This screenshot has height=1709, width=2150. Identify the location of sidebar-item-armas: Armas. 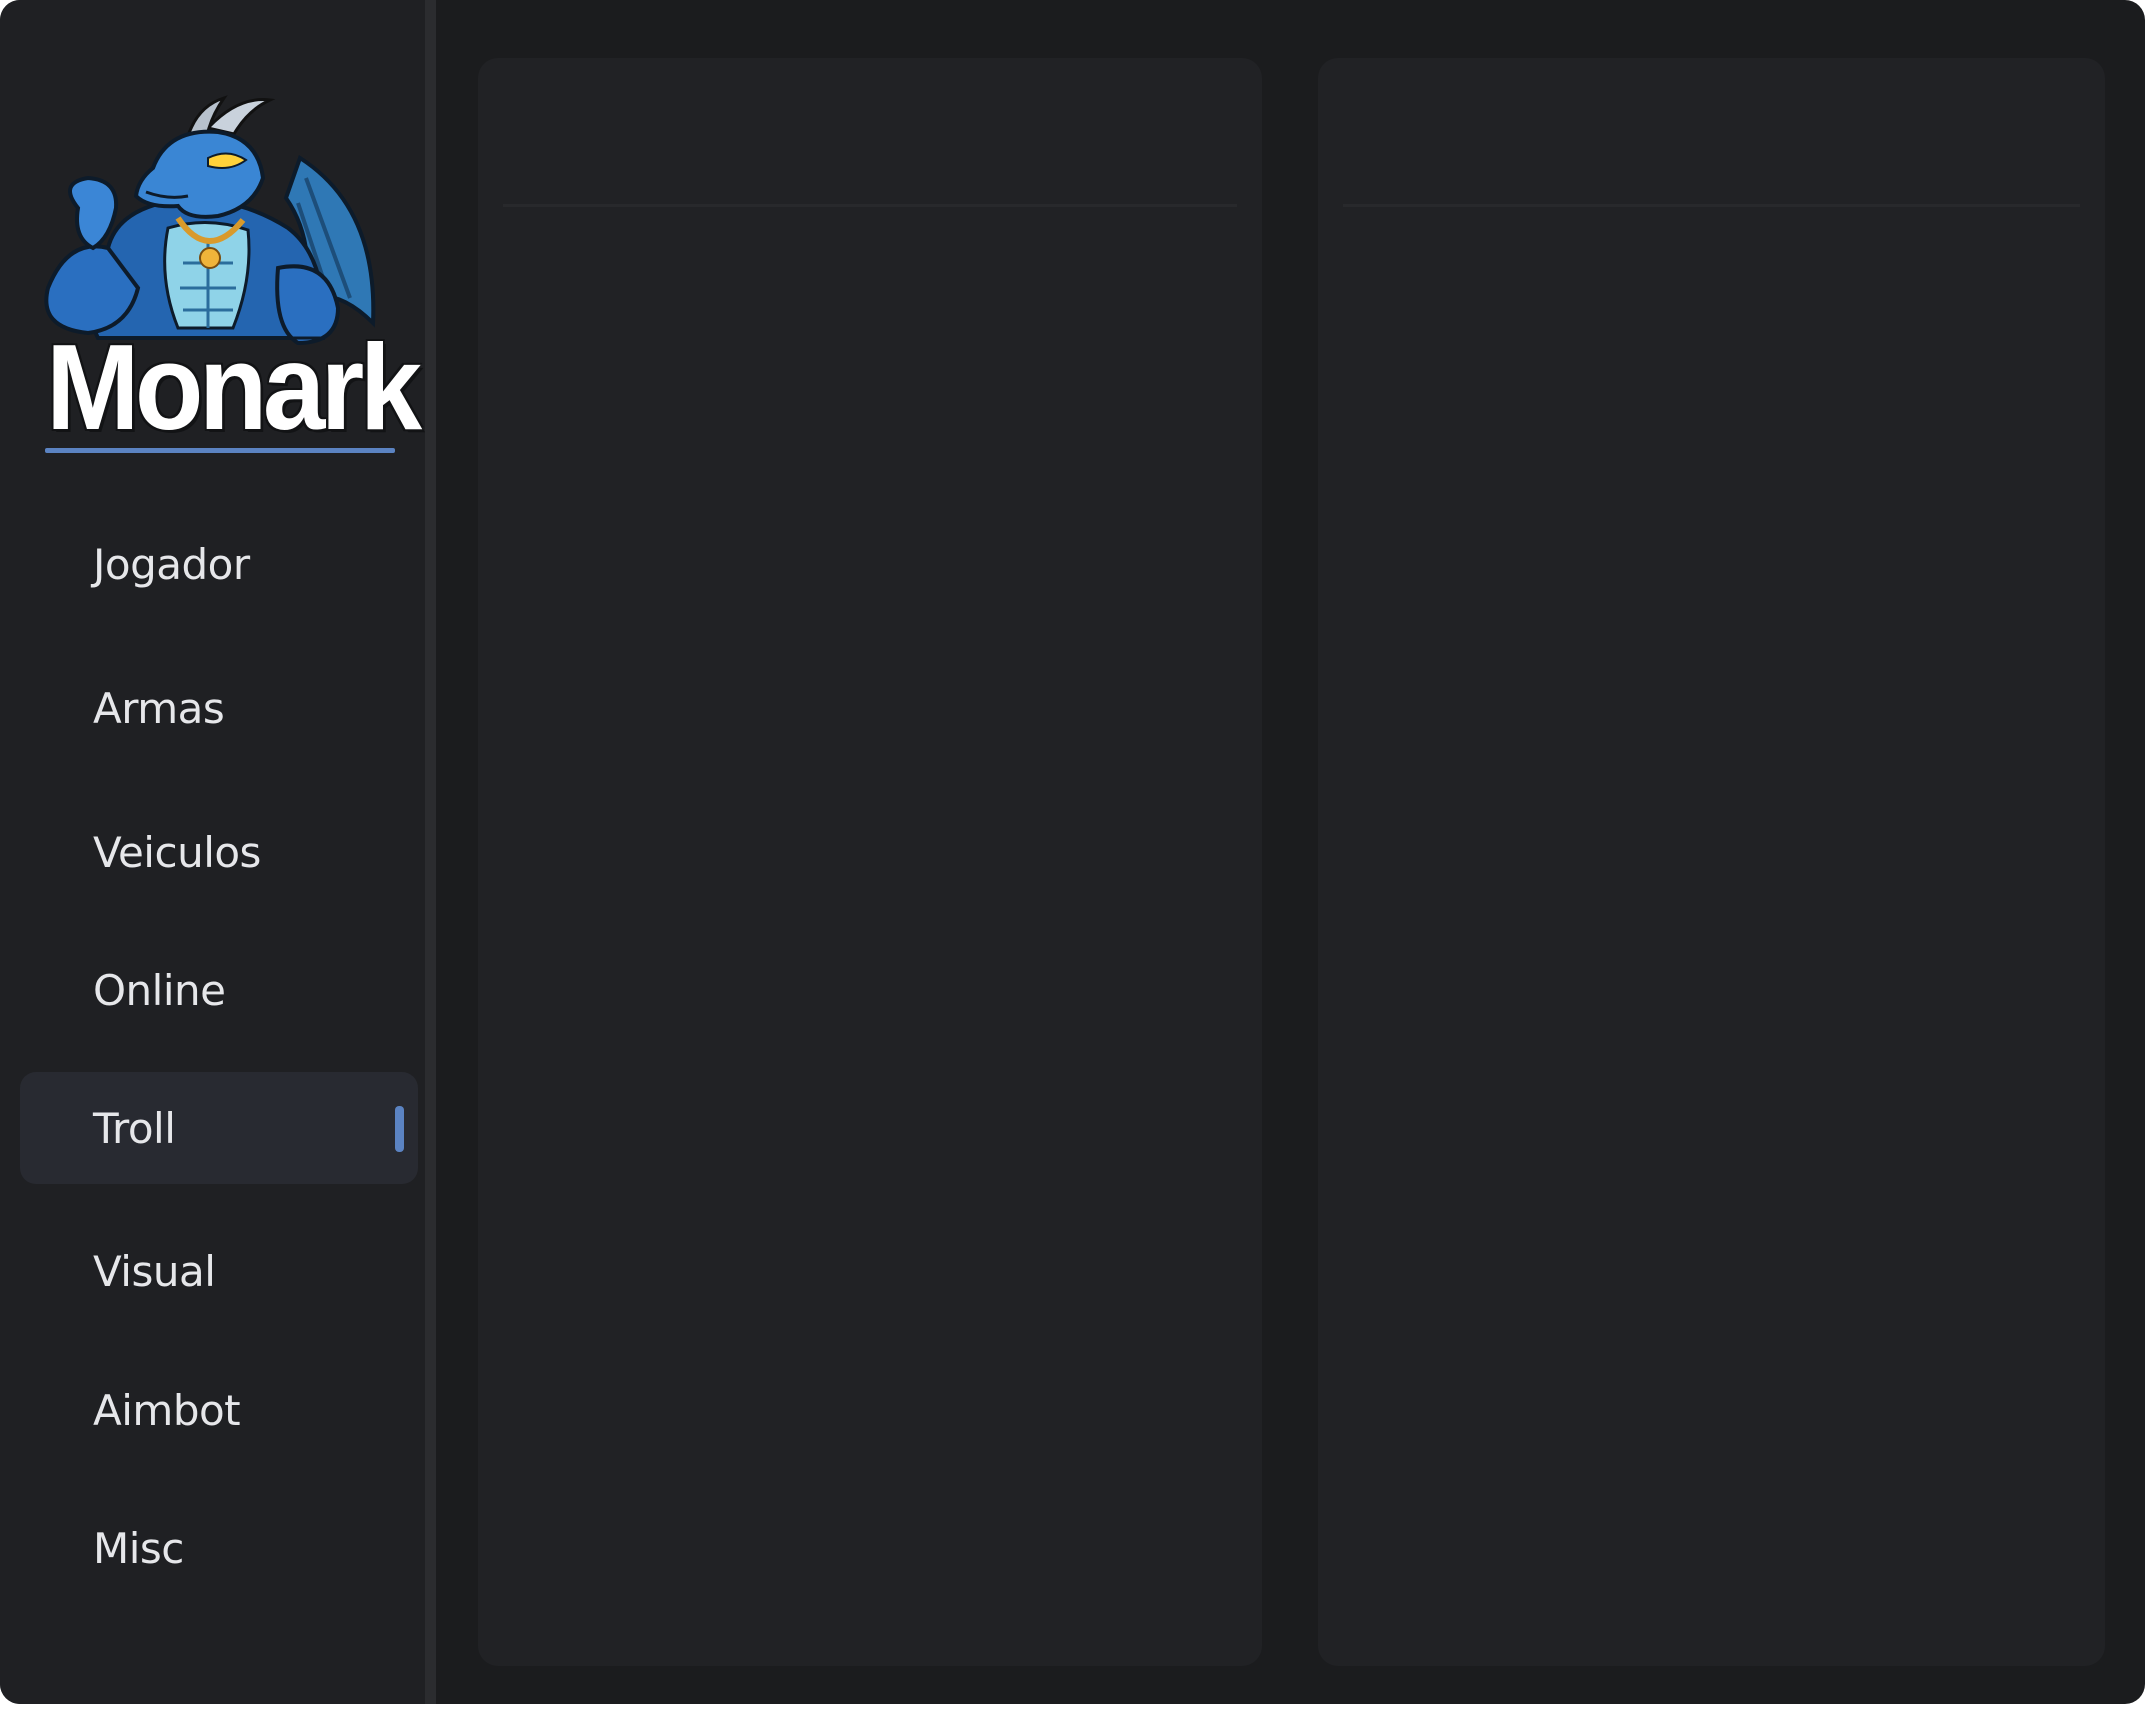
(219, 708).